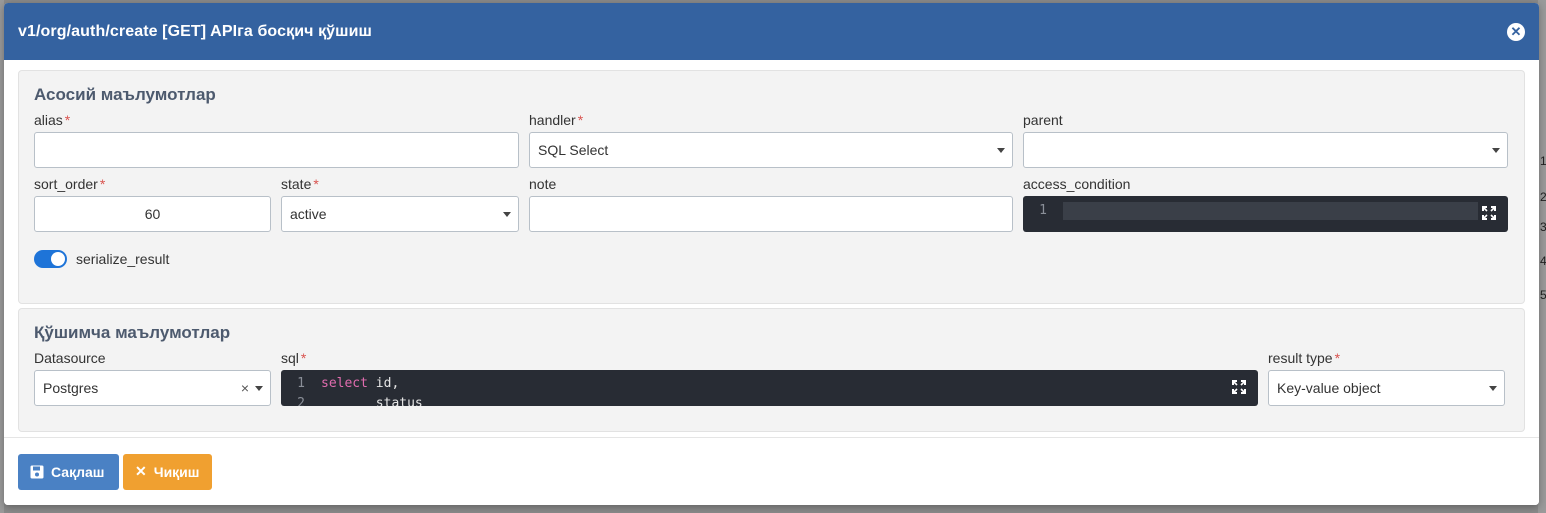 Image resolution: width=1546 pixels, height=513 pixels. What do you see at coordinates (125, 94) in the screenshot?
I see `main-panel-title: Асосий маълумотлар` at bounding box center [125, 94].